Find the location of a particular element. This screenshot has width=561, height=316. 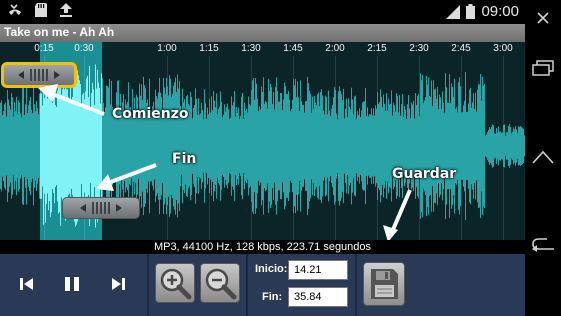

end-callout-arrow is located at coordinates (126, 177).